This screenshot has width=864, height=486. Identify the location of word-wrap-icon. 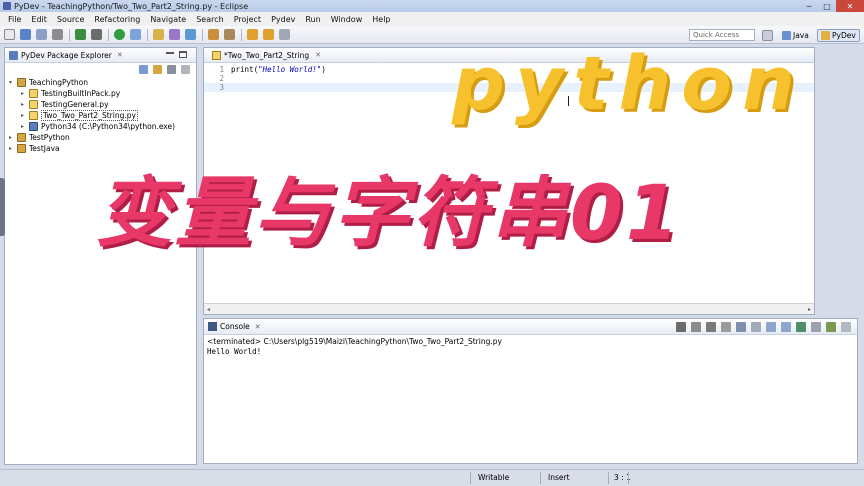
(756, 327).